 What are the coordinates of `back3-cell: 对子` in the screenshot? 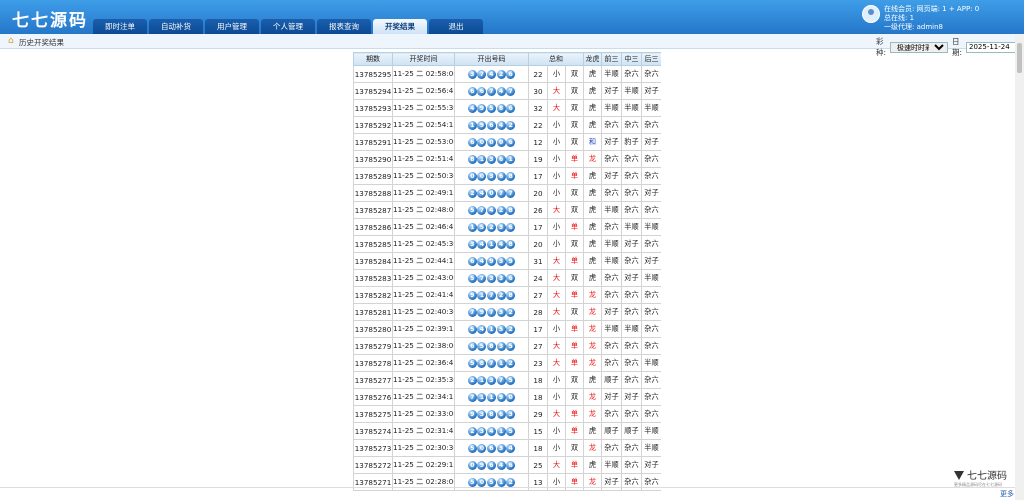 It's located at (651, 91).